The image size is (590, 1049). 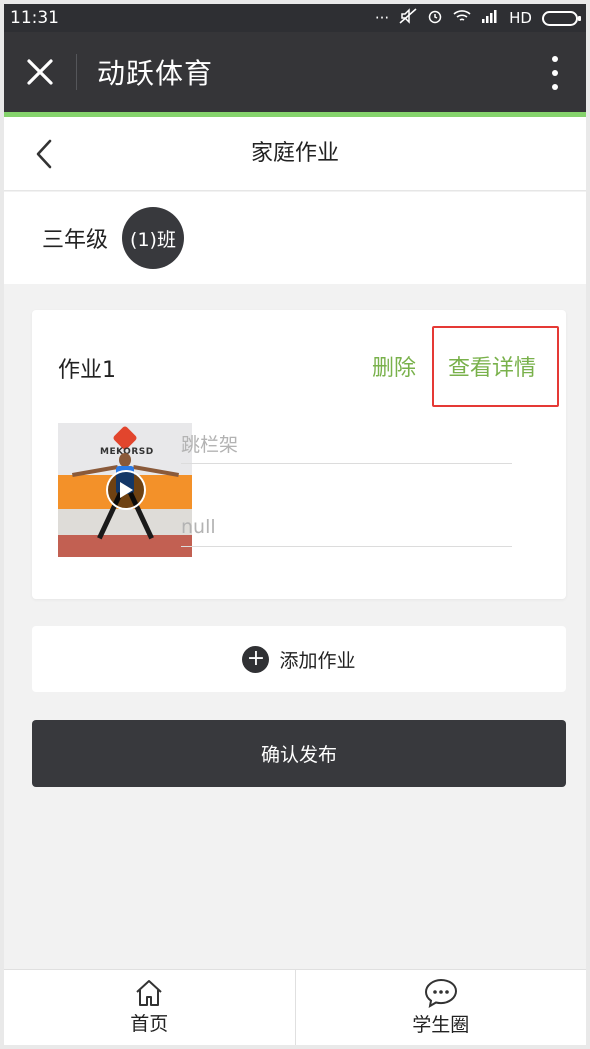 What do you see at coordinates (394, 366) in the screenshot?
I see `delete-button: 删除` at bounding box center [394, 366].